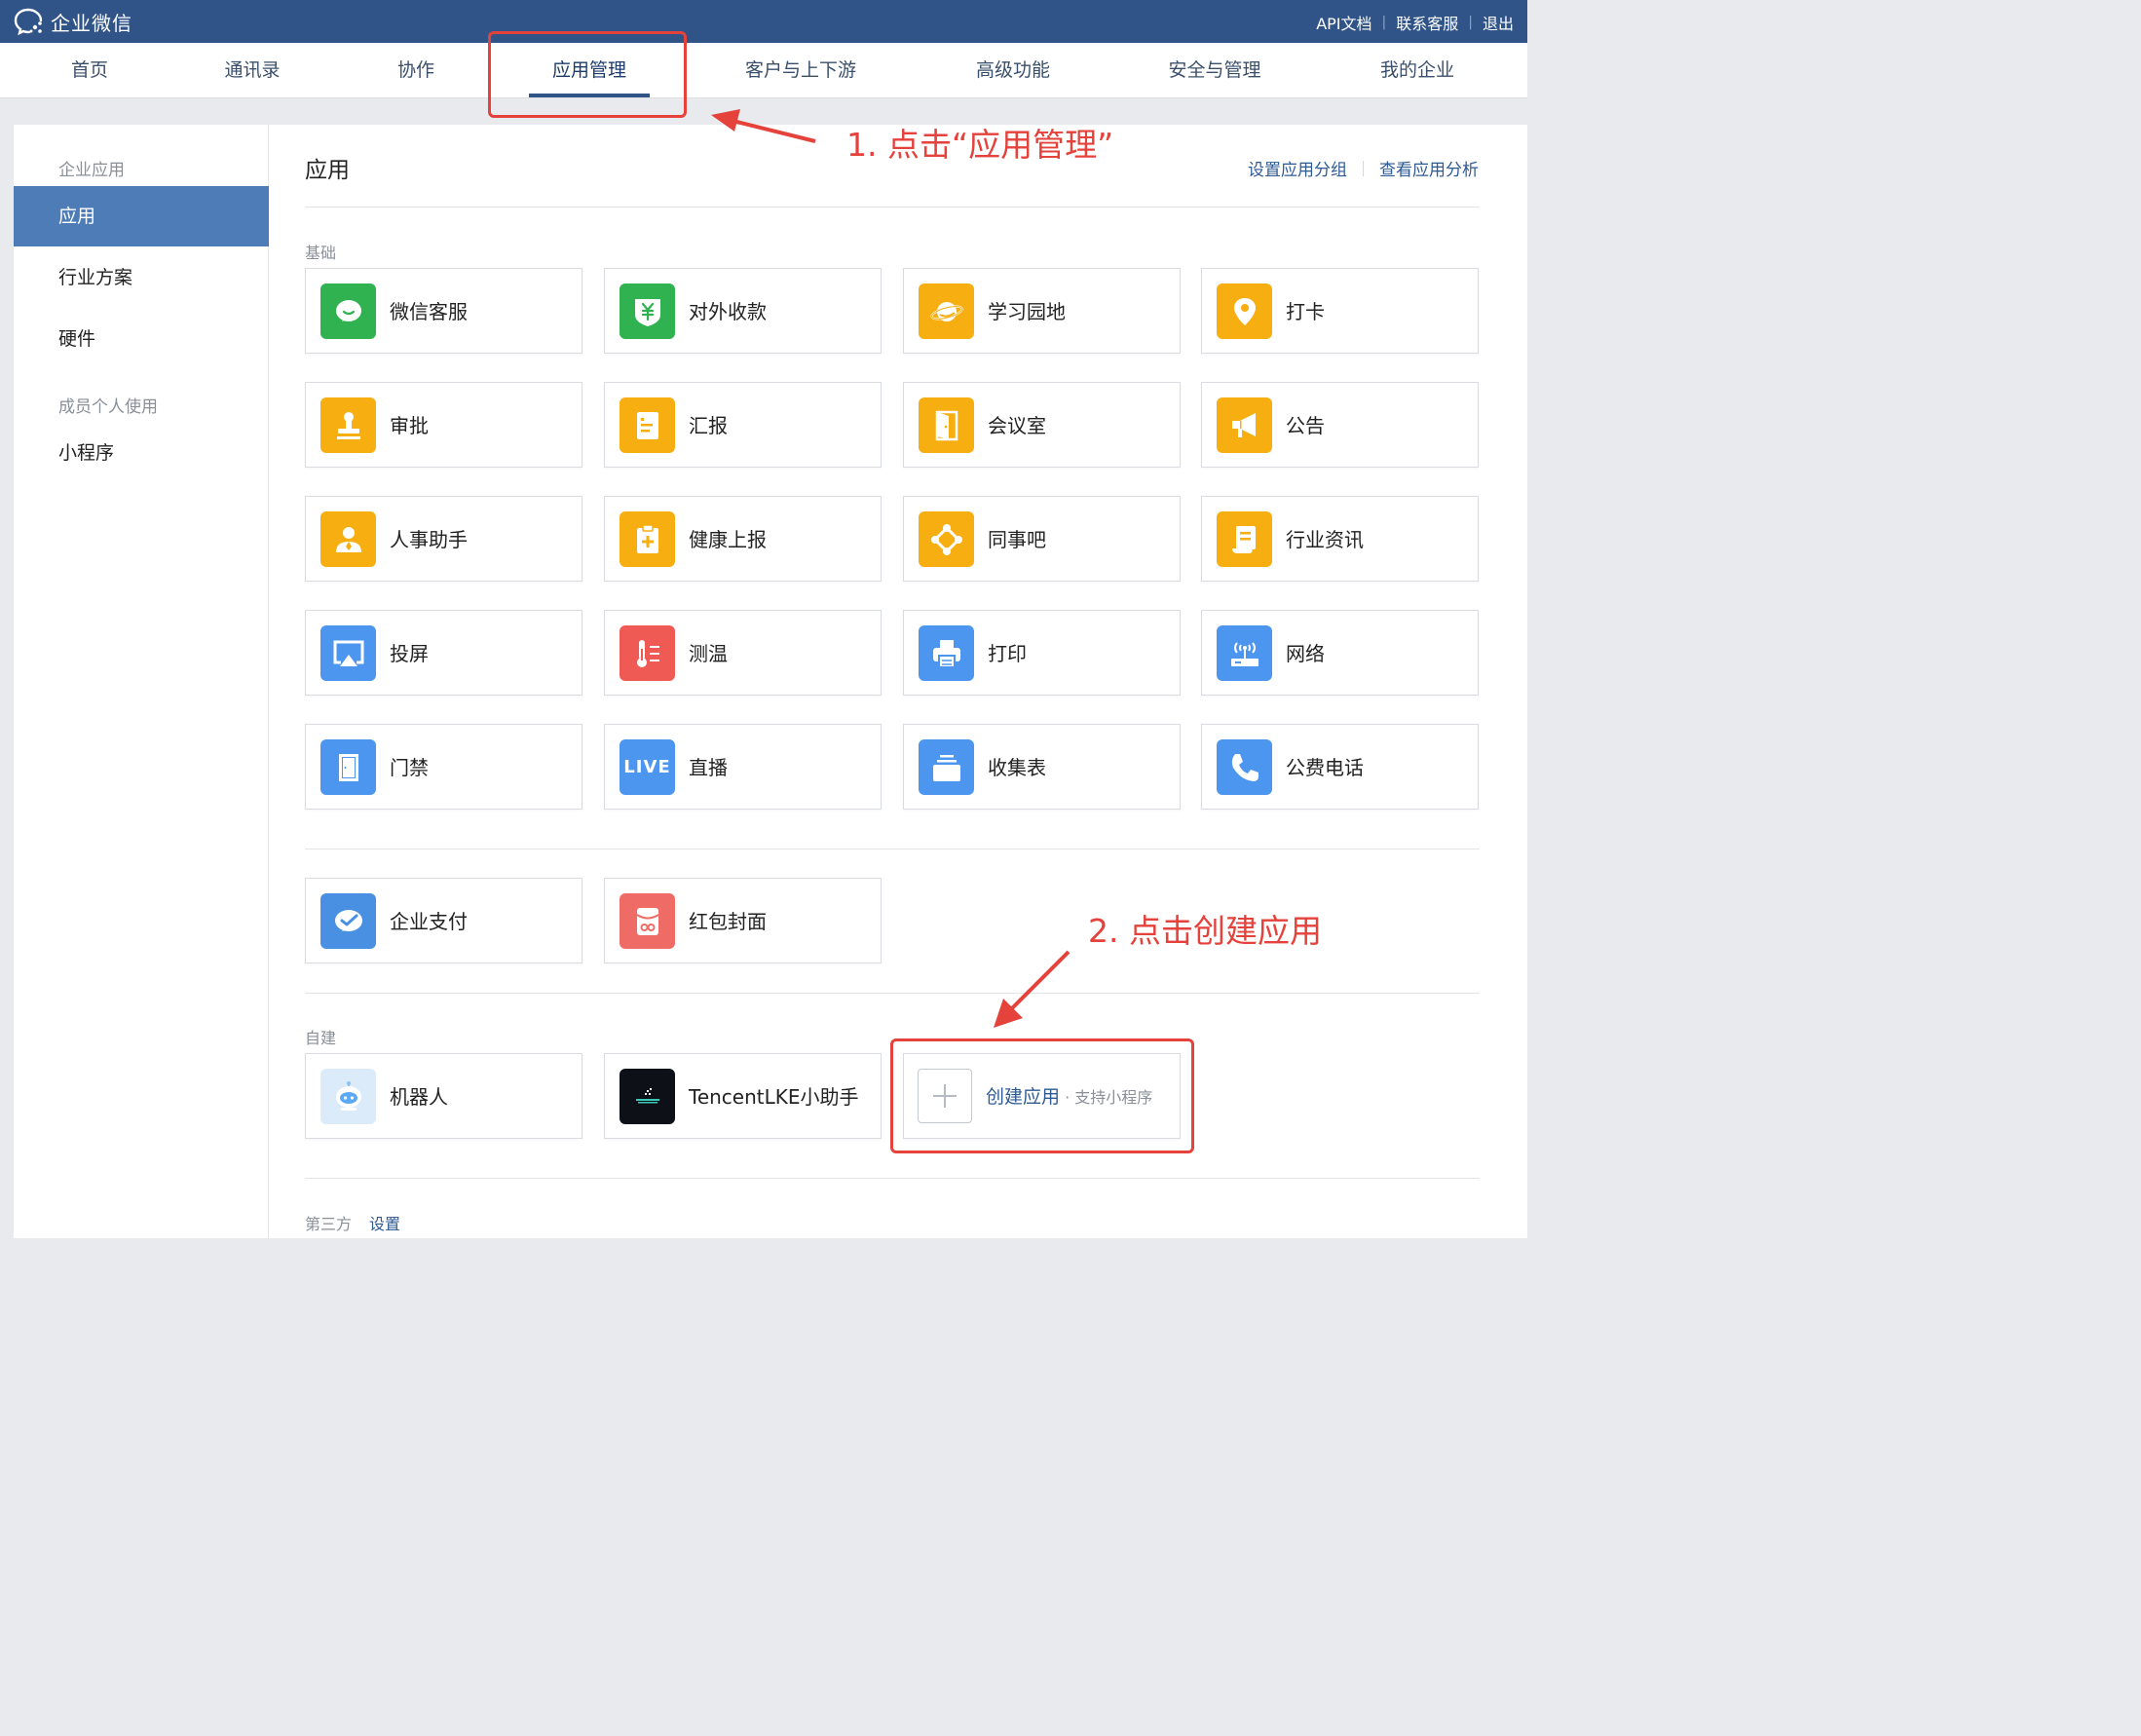 This screenshot has height=1736, width=2141. Describe the element at coordinates (980, 145) in the screenshot. I see `annotation-step1: 1. 点击“应用管理”` at that location.